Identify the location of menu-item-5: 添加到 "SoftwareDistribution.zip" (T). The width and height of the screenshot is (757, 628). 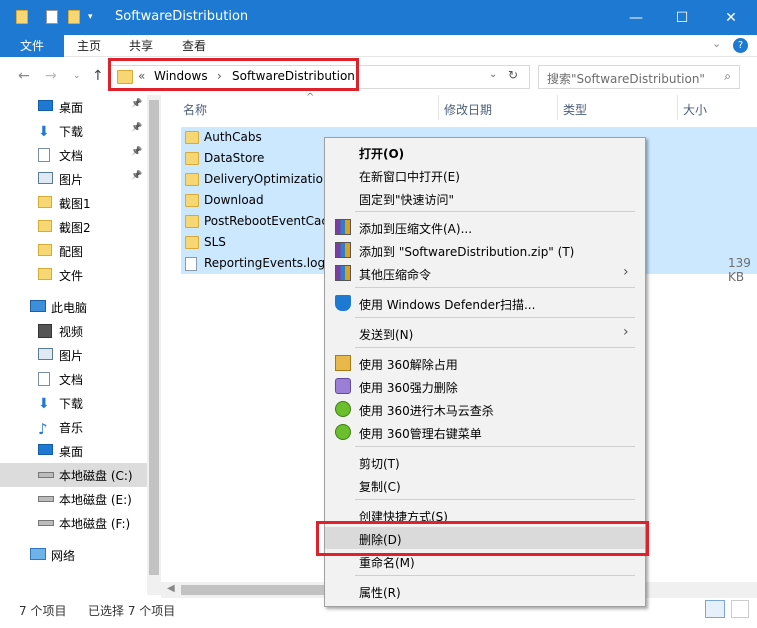
(485, 250).